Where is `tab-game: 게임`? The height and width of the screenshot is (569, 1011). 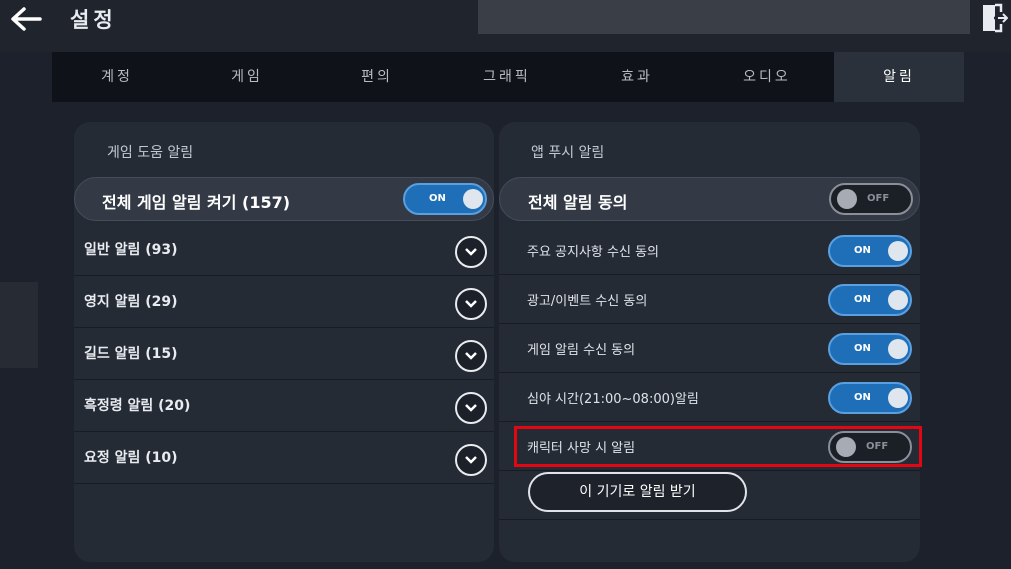
tab-game: 게임 is located at coordinates (247, 77).